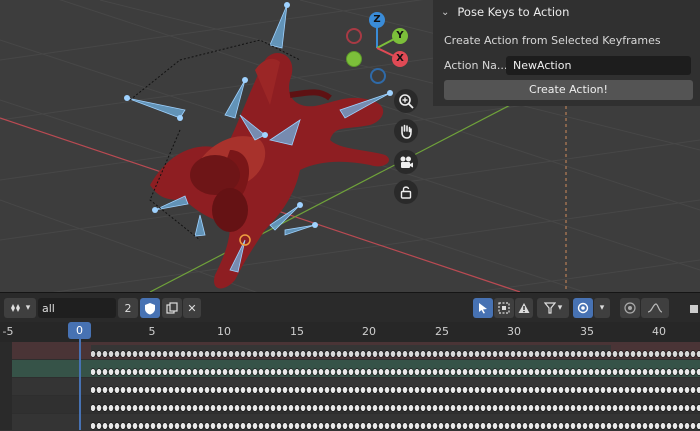 This screenshot has width=700, height=431. Describe the element at coordinates (483, 308) in the screenshot. I see `select-arrow-icon` at that location.